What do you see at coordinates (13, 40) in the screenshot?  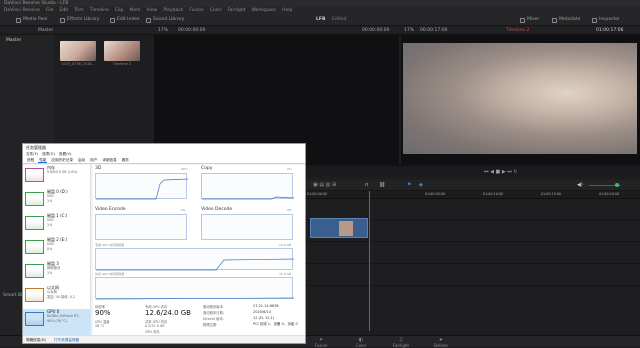 I see `master-bin: Master` at bounding box center [13, 40].